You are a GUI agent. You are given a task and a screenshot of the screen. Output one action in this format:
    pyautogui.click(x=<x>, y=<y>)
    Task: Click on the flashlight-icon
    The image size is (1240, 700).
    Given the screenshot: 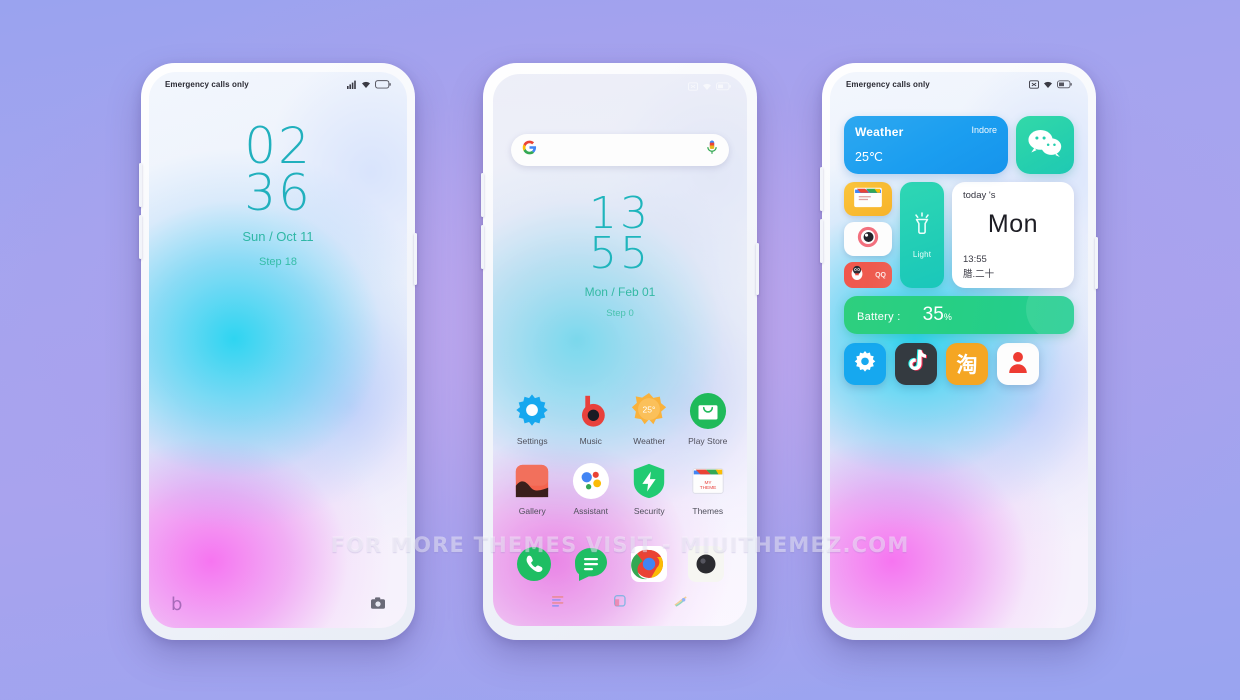 What is the action you would take?
    pyautogui.click(x=922, y=227)
    